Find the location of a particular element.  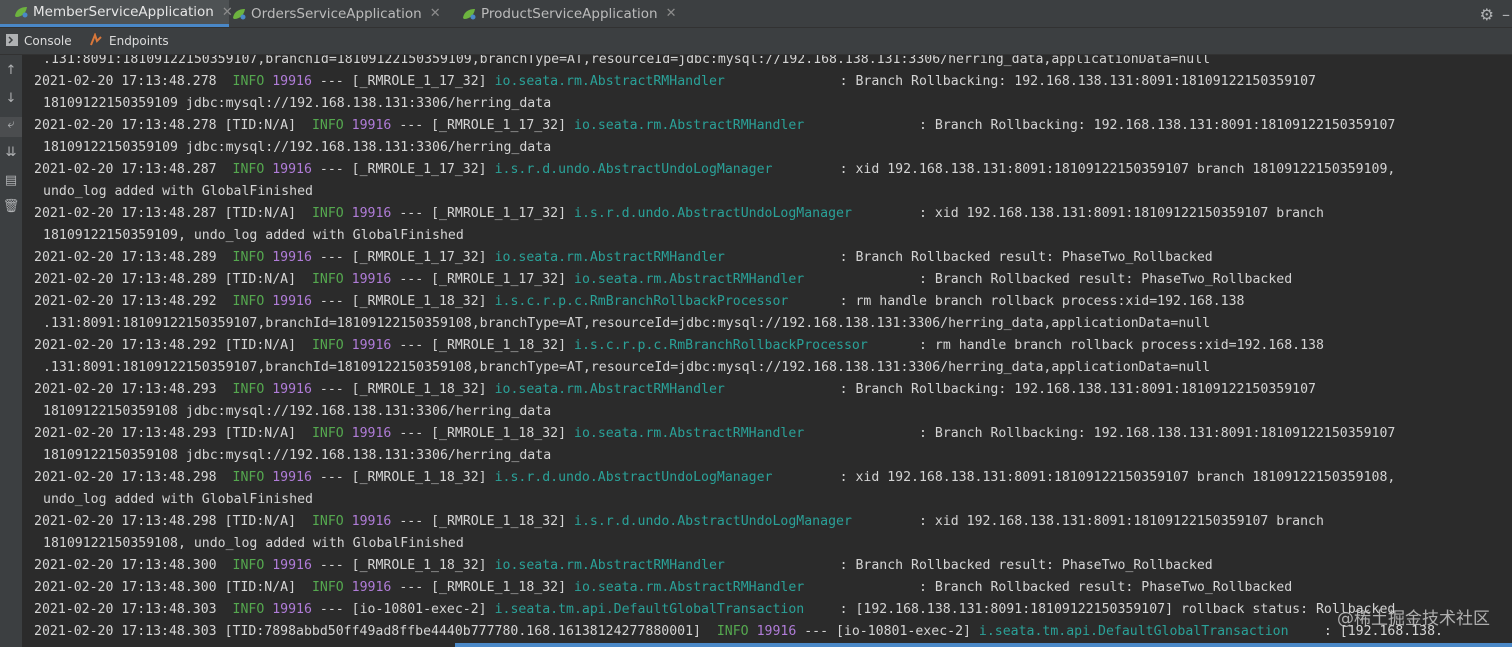

scroll-to-end-icon: ⇊ is located at coordinates (11, 152).